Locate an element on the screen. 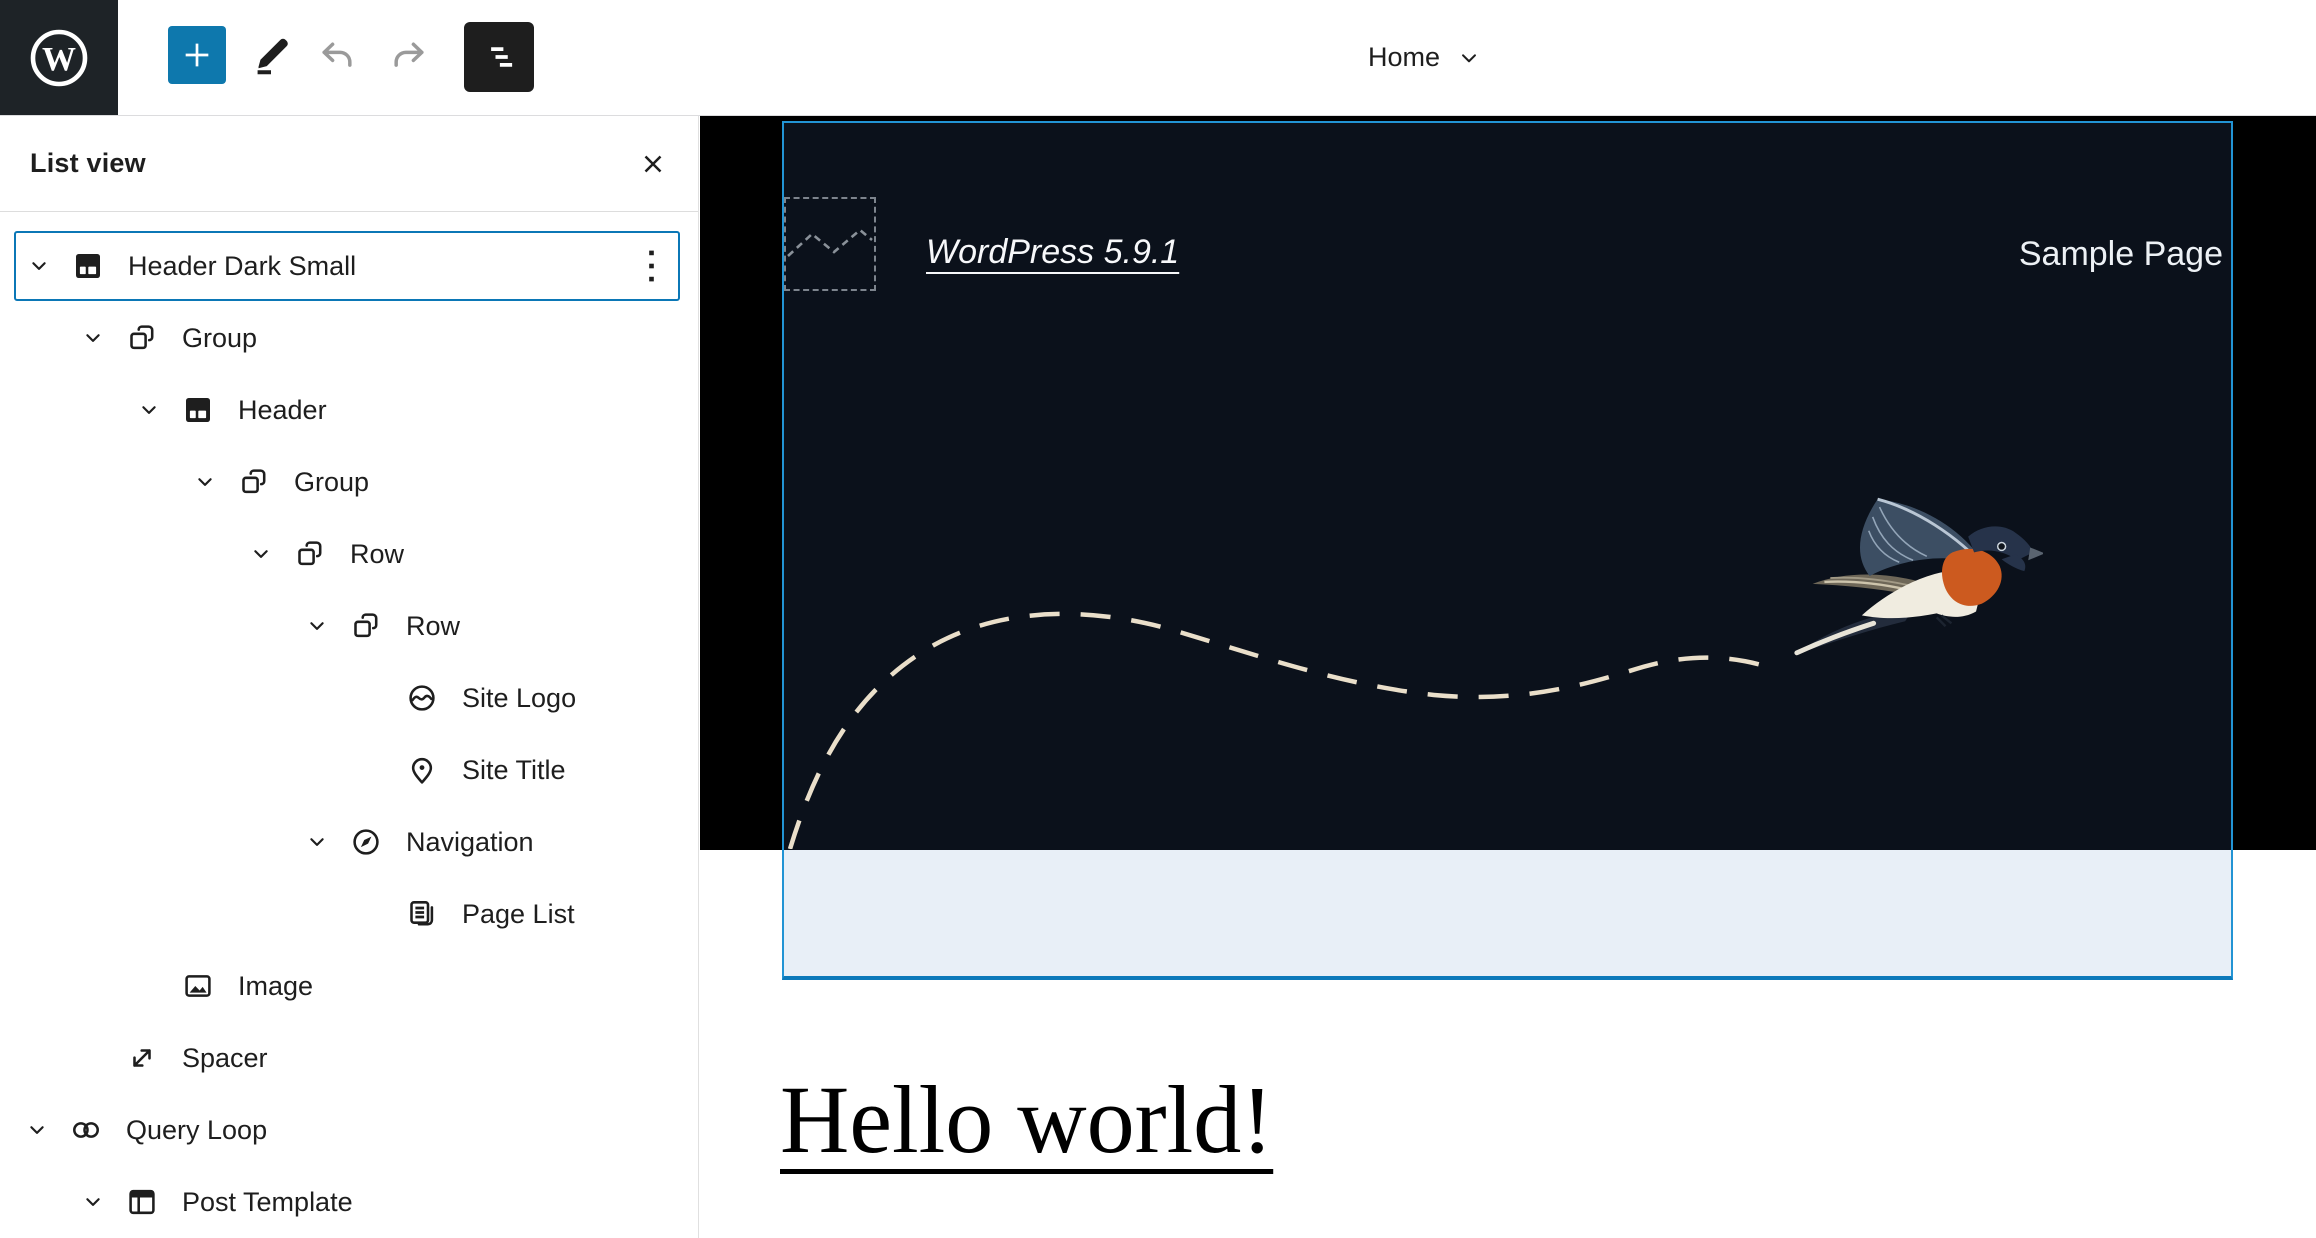 The height and width of the screenshot is (1238, 2316). query-loop-icon is located at coordinates (86, 1130).